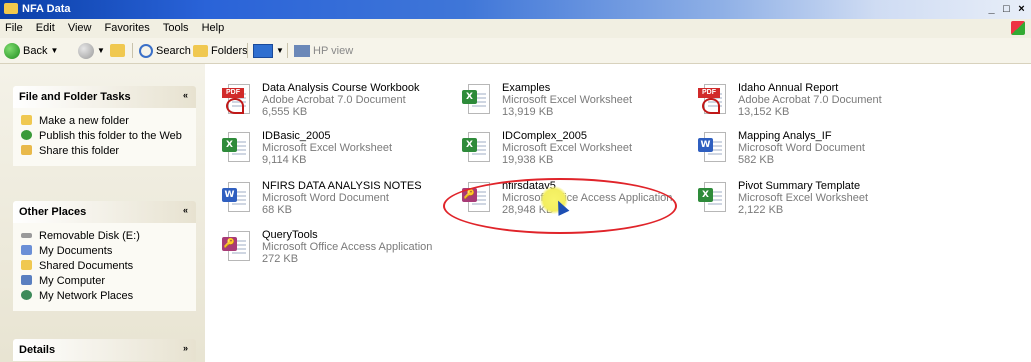 This screenshot has height=362, width=1031. I want to click on place-shared-documents: Shared Documents, so click(104, 266).